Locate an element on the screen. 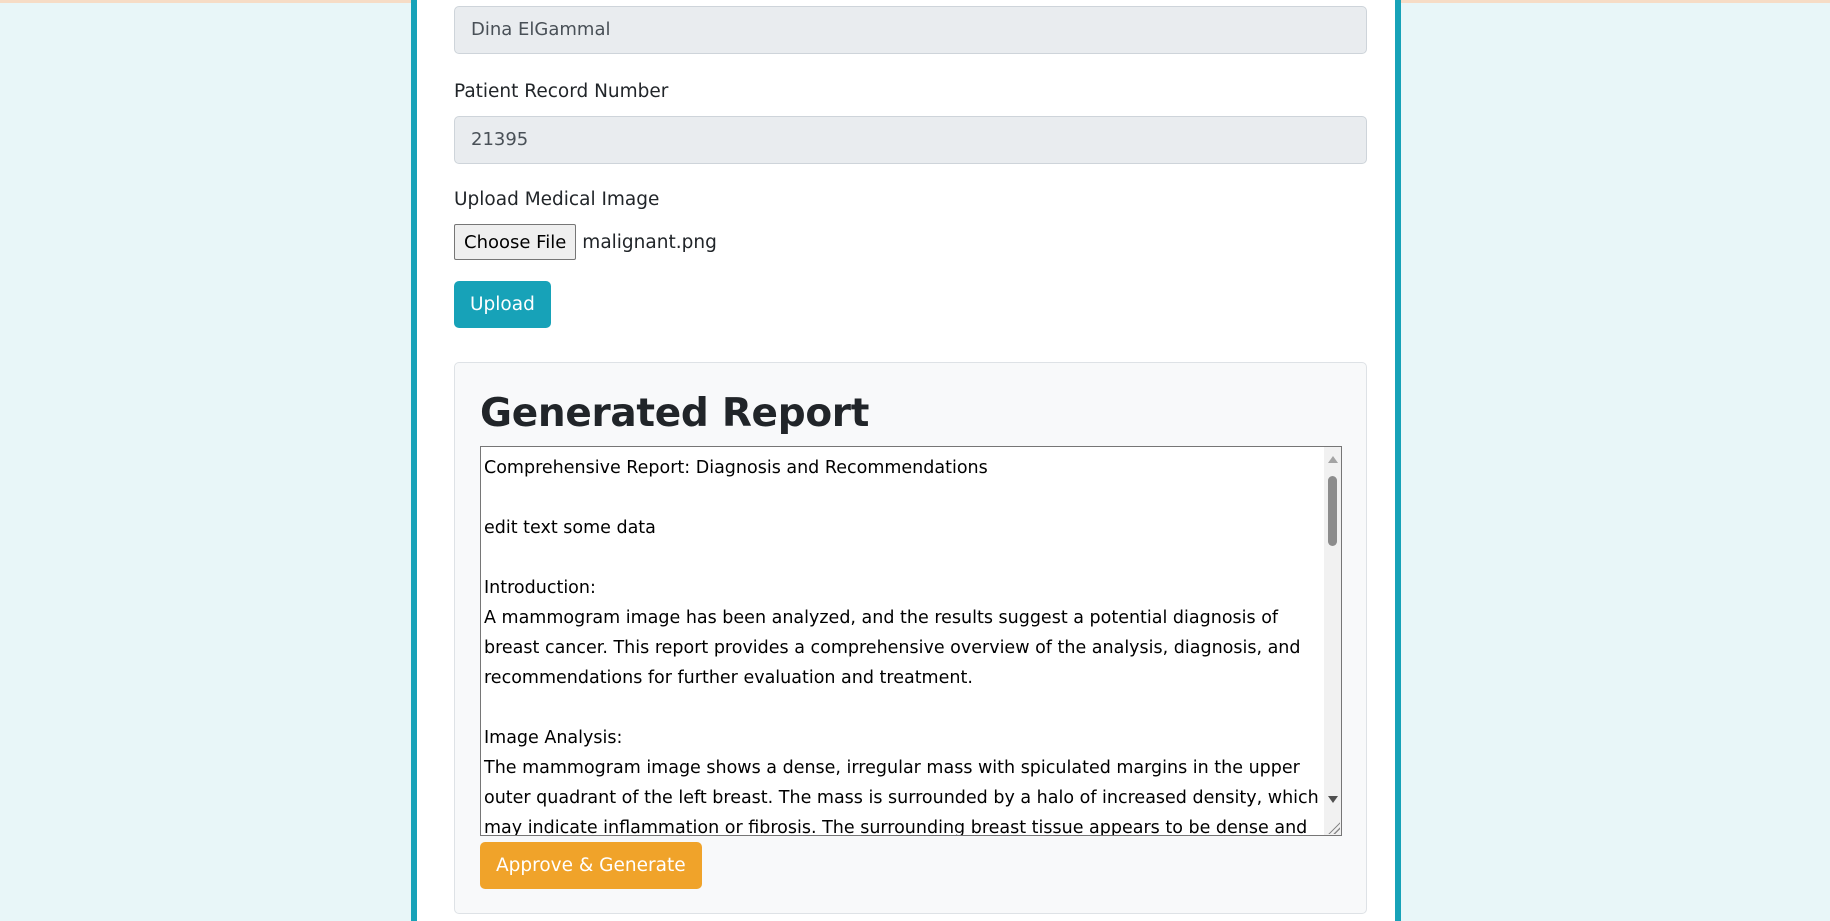  selected-file-name: malignant.png is located at coordinates (649, 242).